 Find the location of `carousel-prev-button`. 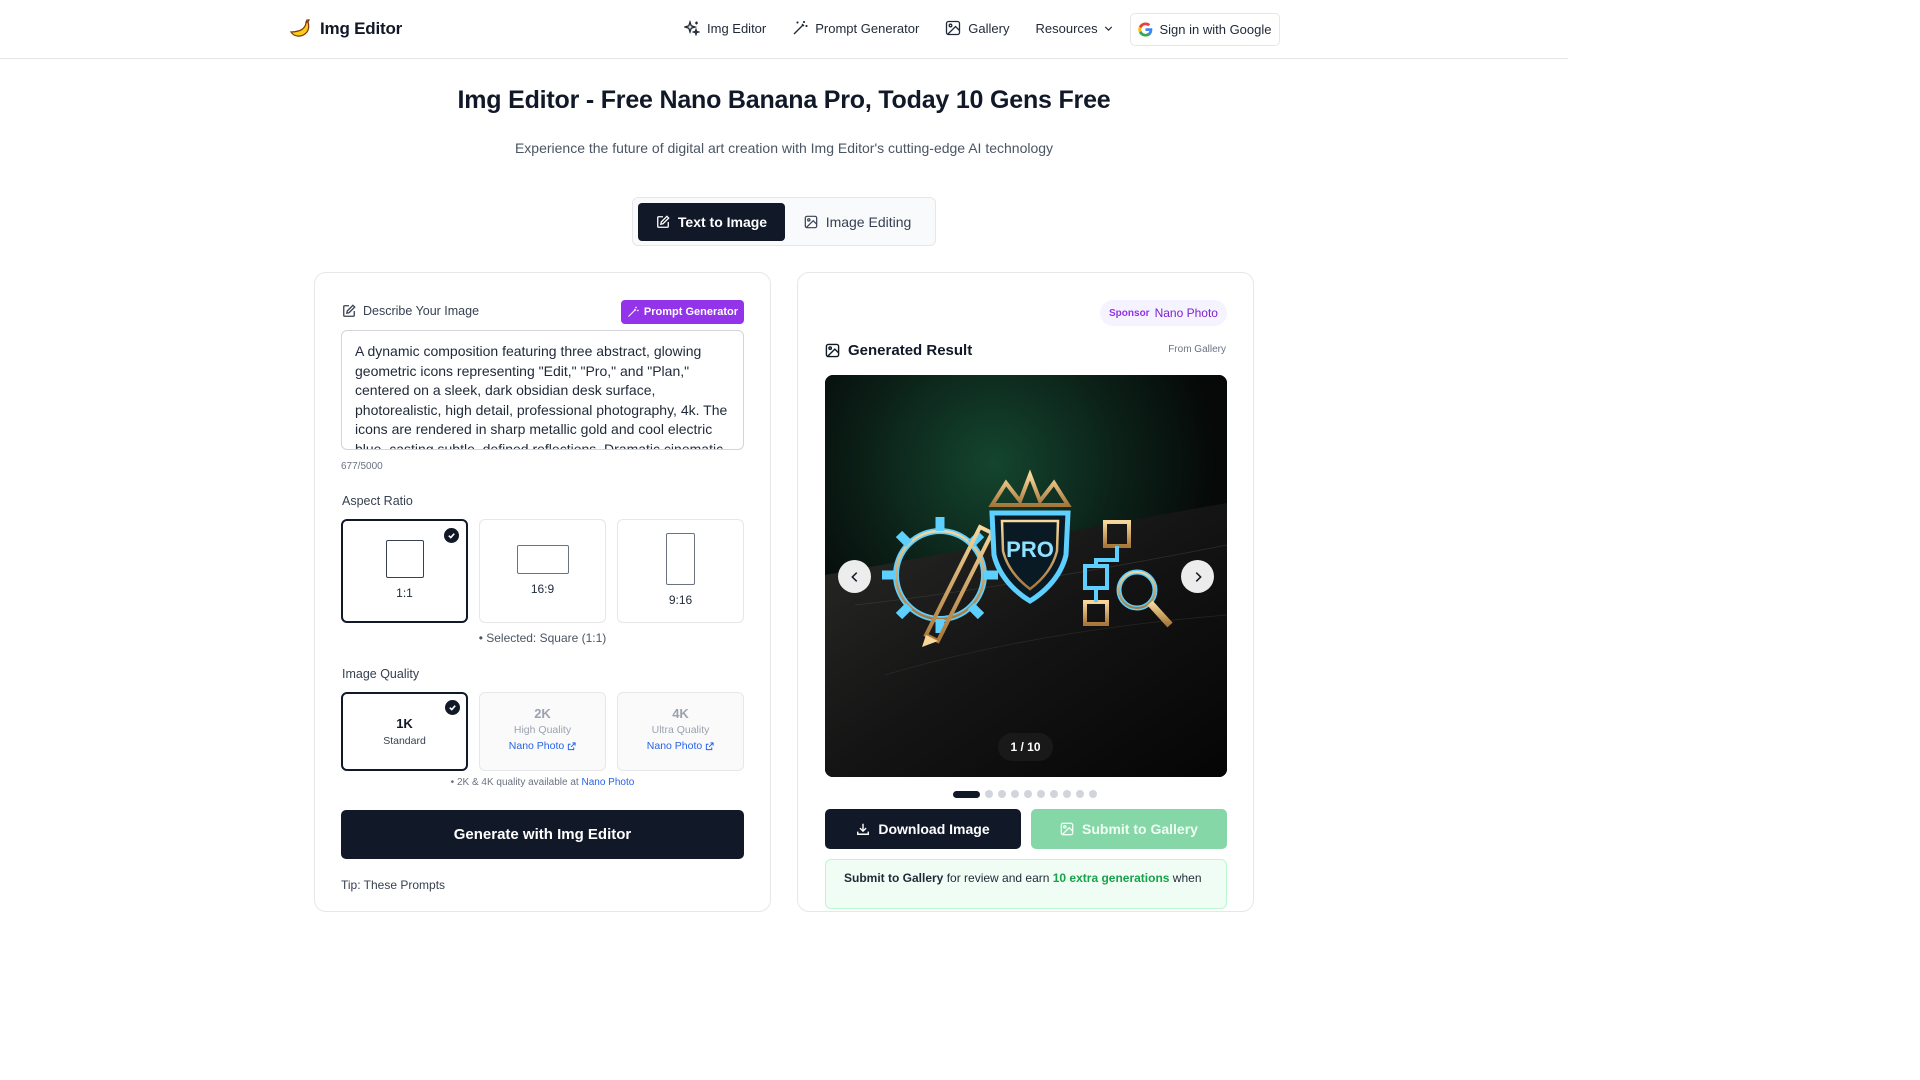

carousel-prev-button is located at coordinates (854, 576).